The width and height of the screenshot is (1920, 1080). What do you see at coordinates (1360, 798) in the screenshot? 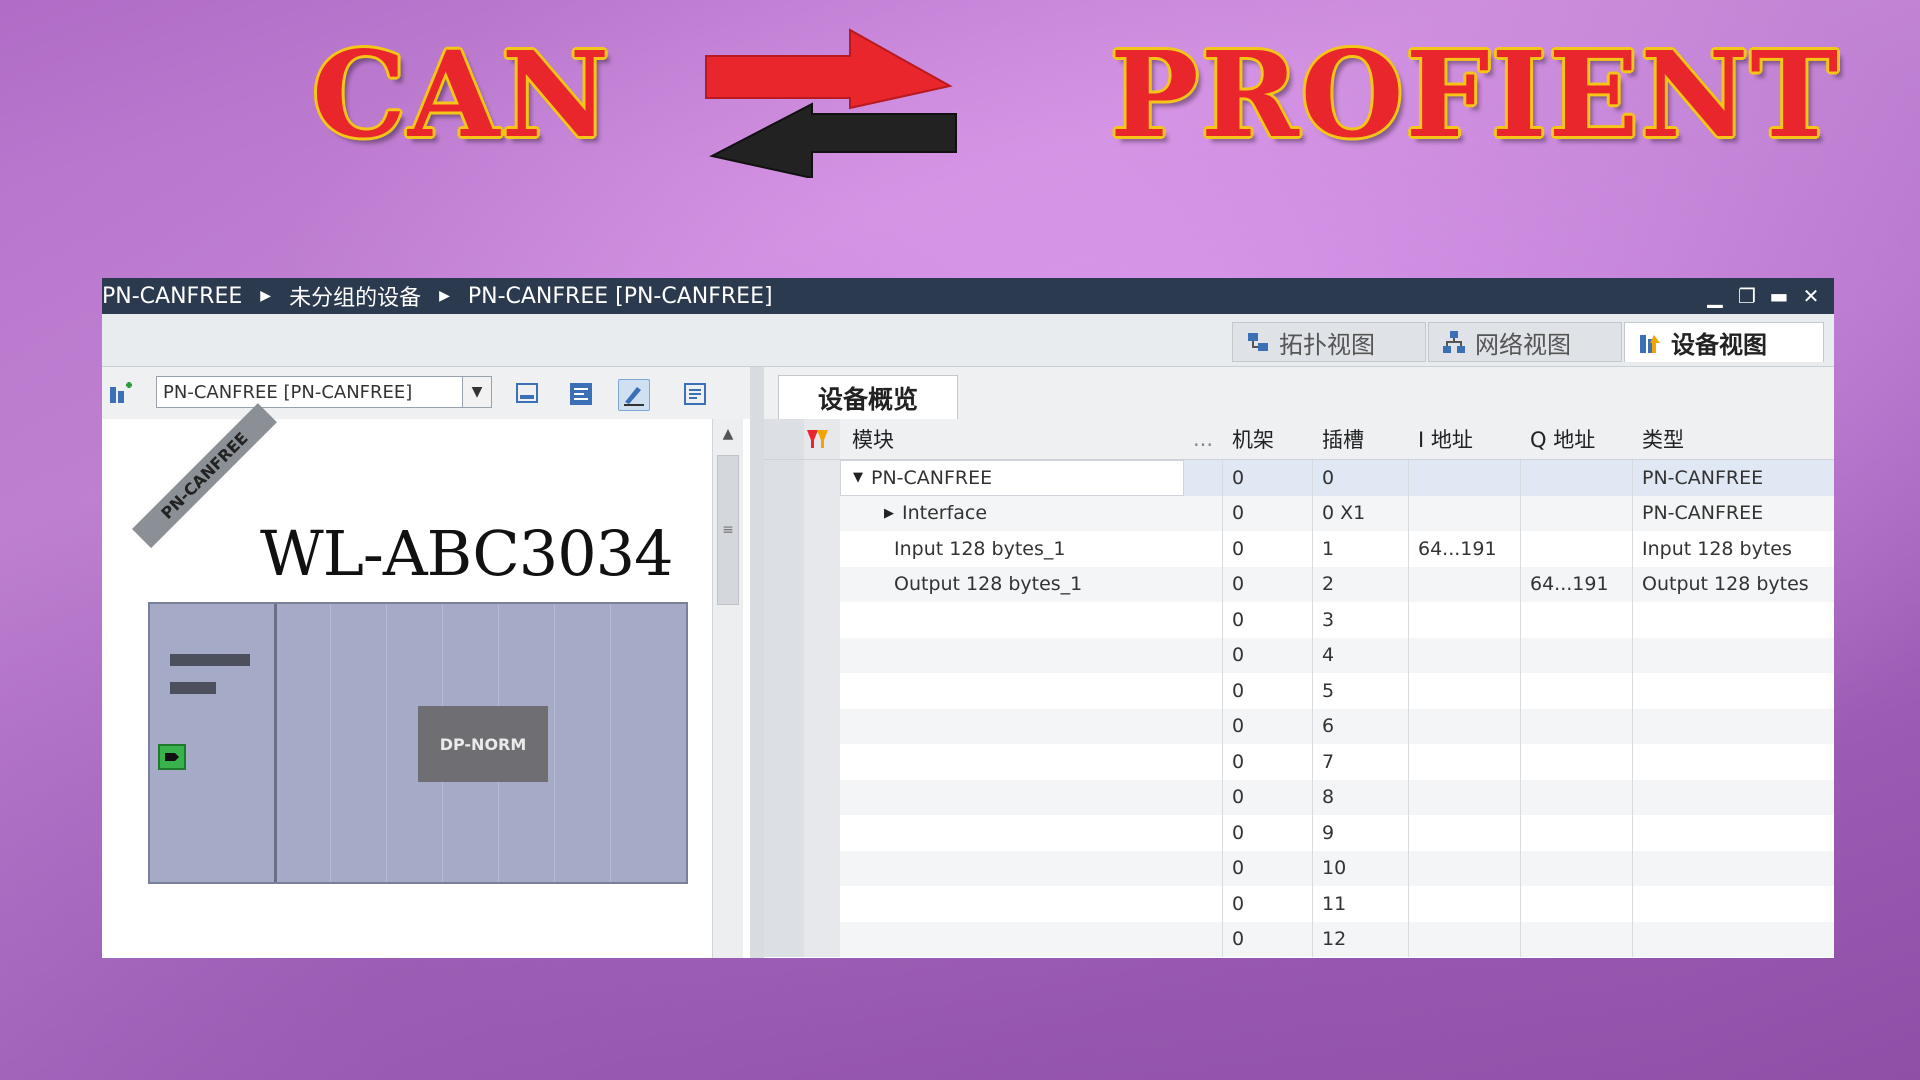
I see `cell-slot: 8` at bounding box center [1360, 798].